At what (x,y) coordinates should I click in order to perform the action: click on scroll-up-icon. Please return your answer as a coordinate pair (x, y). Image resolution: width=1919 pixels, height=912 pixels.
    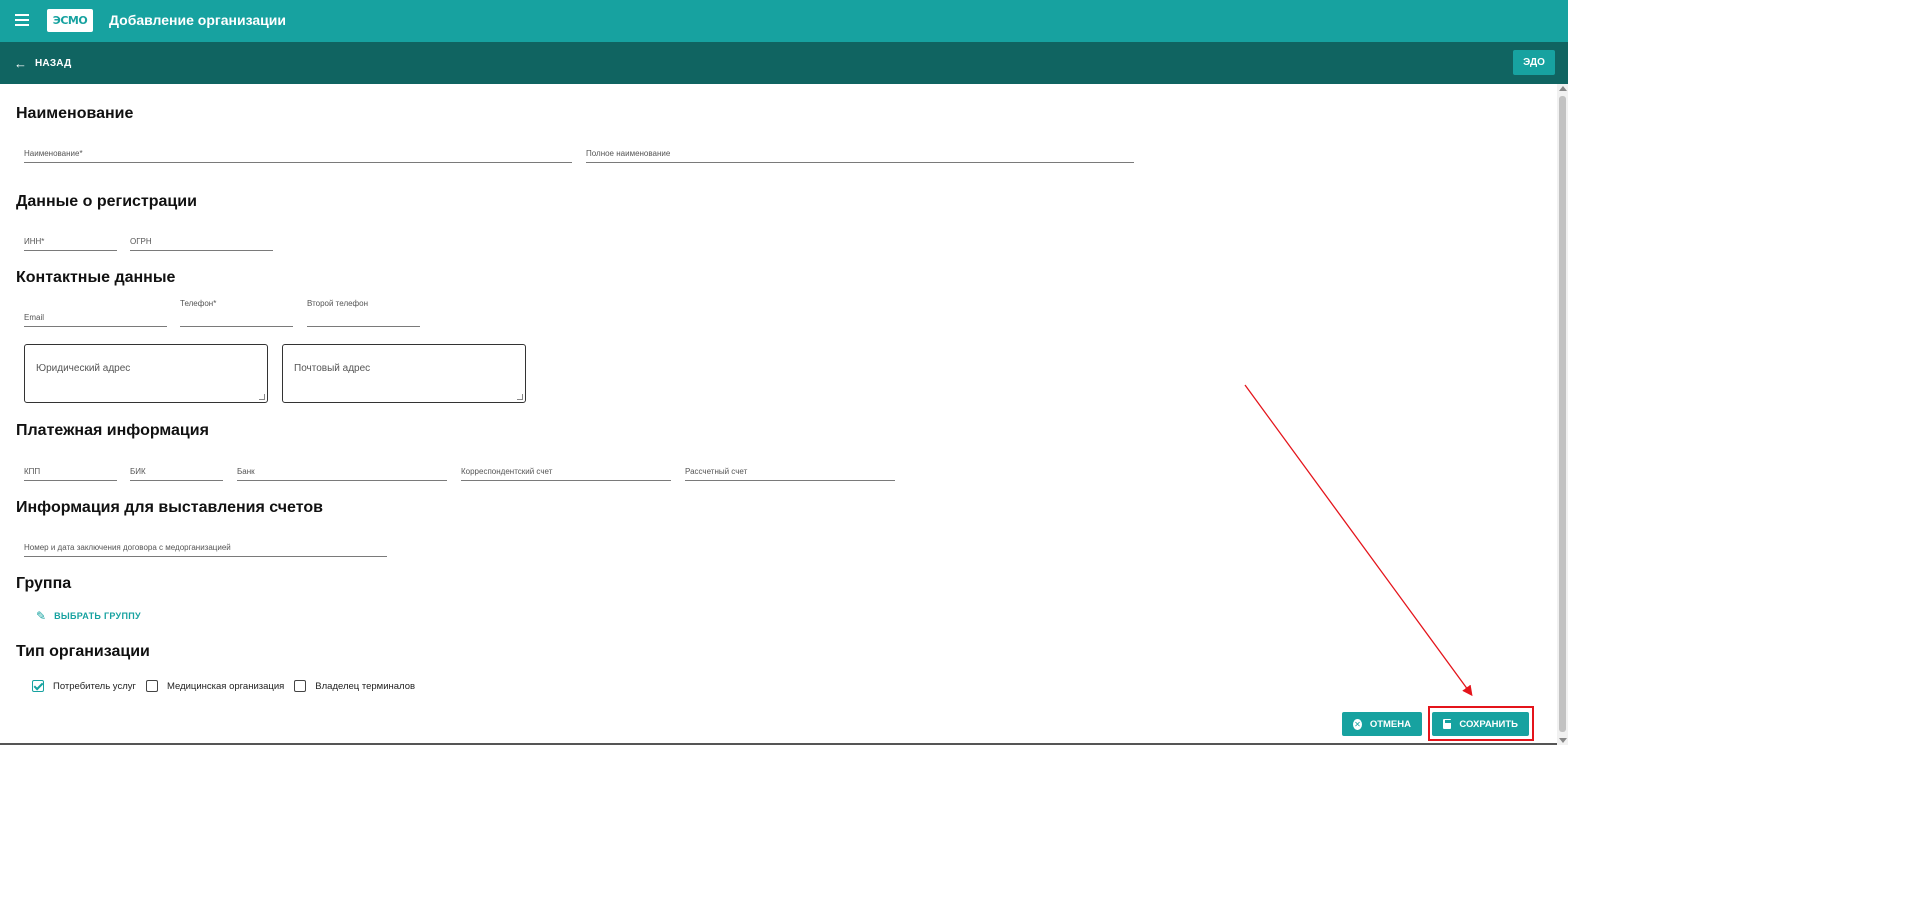
    Looking at the image, I should click on (1563, 88).